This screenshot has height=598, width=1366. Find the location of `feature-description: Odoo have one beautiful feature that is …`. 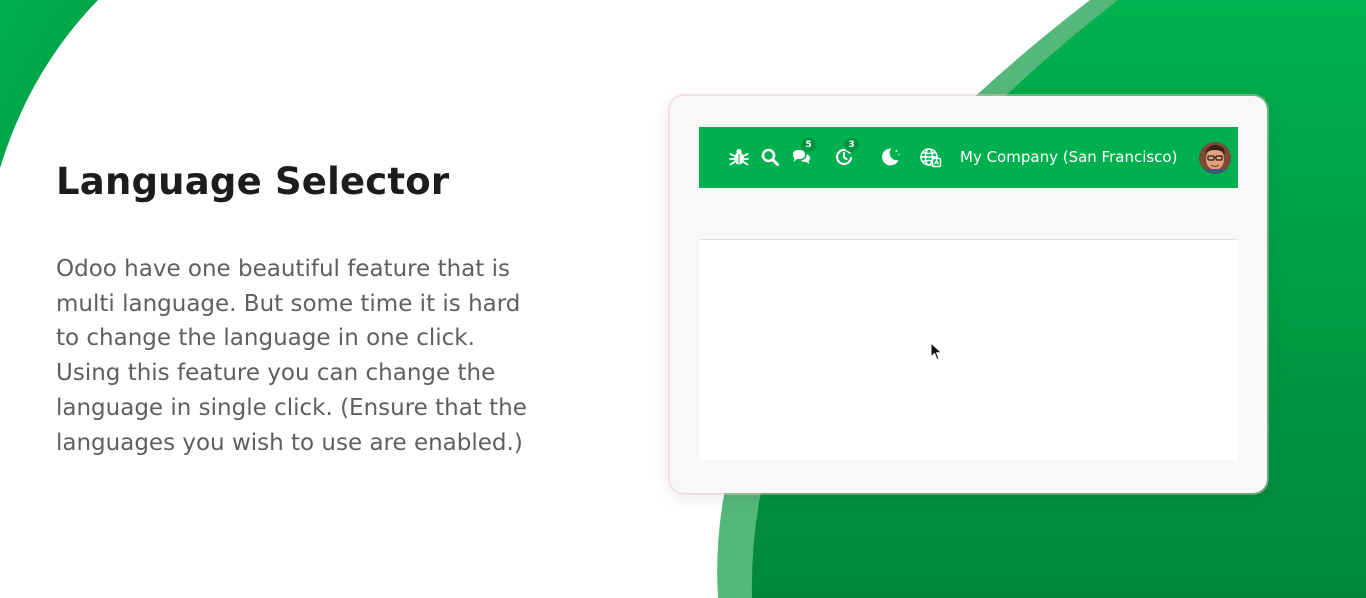

feature-description: Odoo have one beautiful feature that is … is located at coordinates (326, 356).